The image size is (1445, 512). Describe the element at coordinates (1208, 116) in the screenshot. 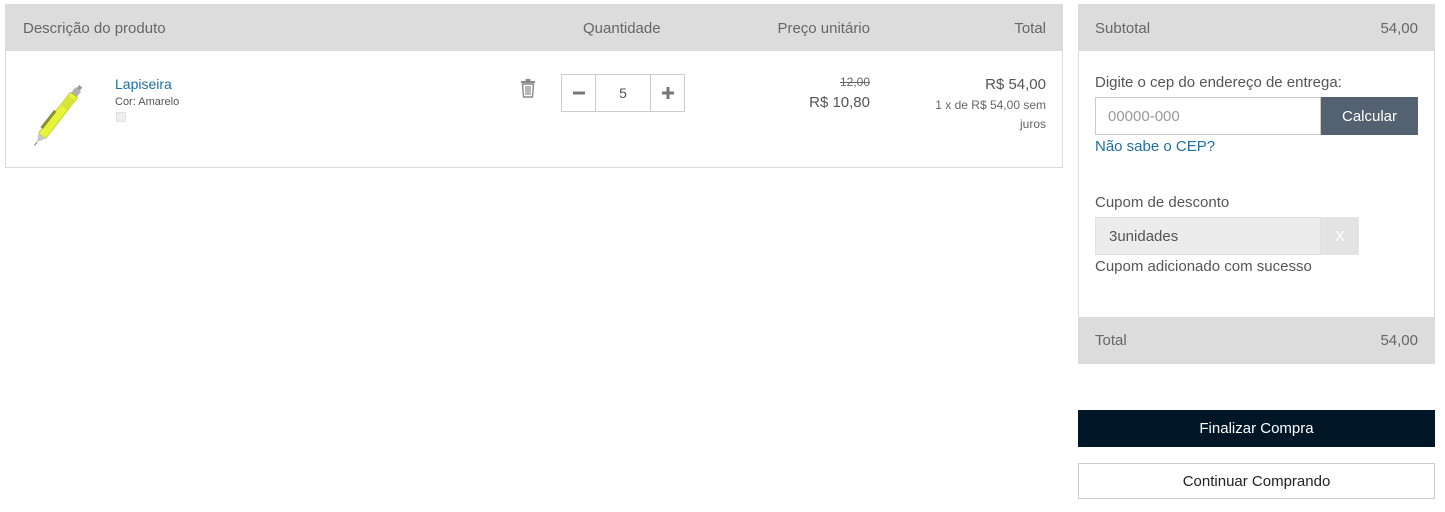

I see `cep-input` at that location.